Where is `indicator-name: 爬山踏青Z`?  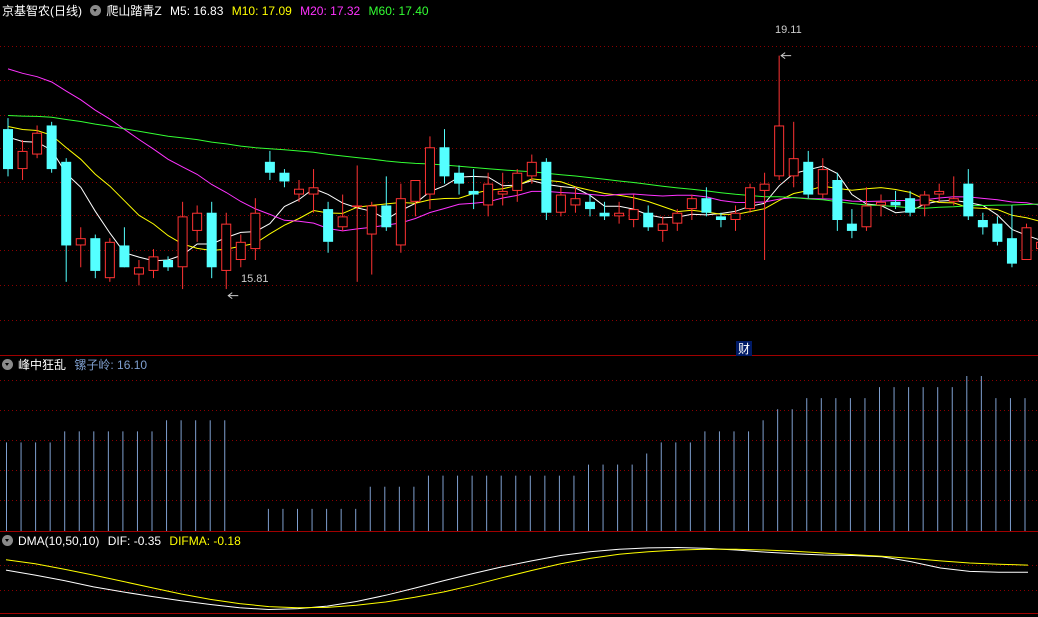
indicator-name: 爬山踏青Z is located at coordinates (133, 11).